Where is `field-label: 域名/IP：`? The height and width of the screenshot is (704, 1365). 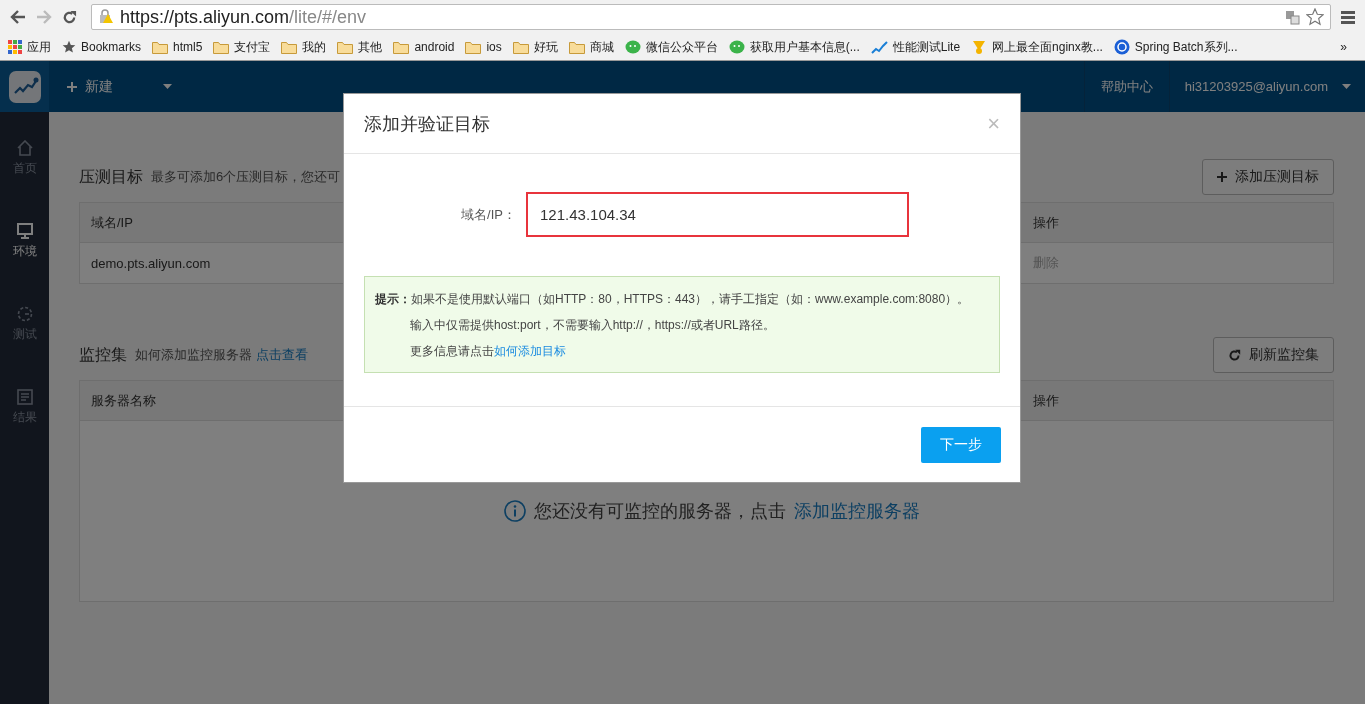
field-label: 域名/IP： is located at coordinates (488, 214).